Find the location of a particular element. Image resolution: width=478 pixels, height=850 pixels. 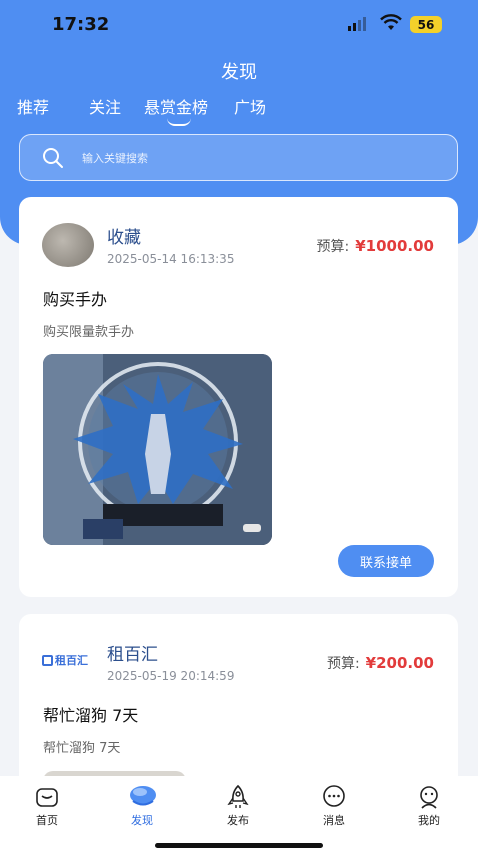

nav-label: 消息 is located at coordinates (334, 820).